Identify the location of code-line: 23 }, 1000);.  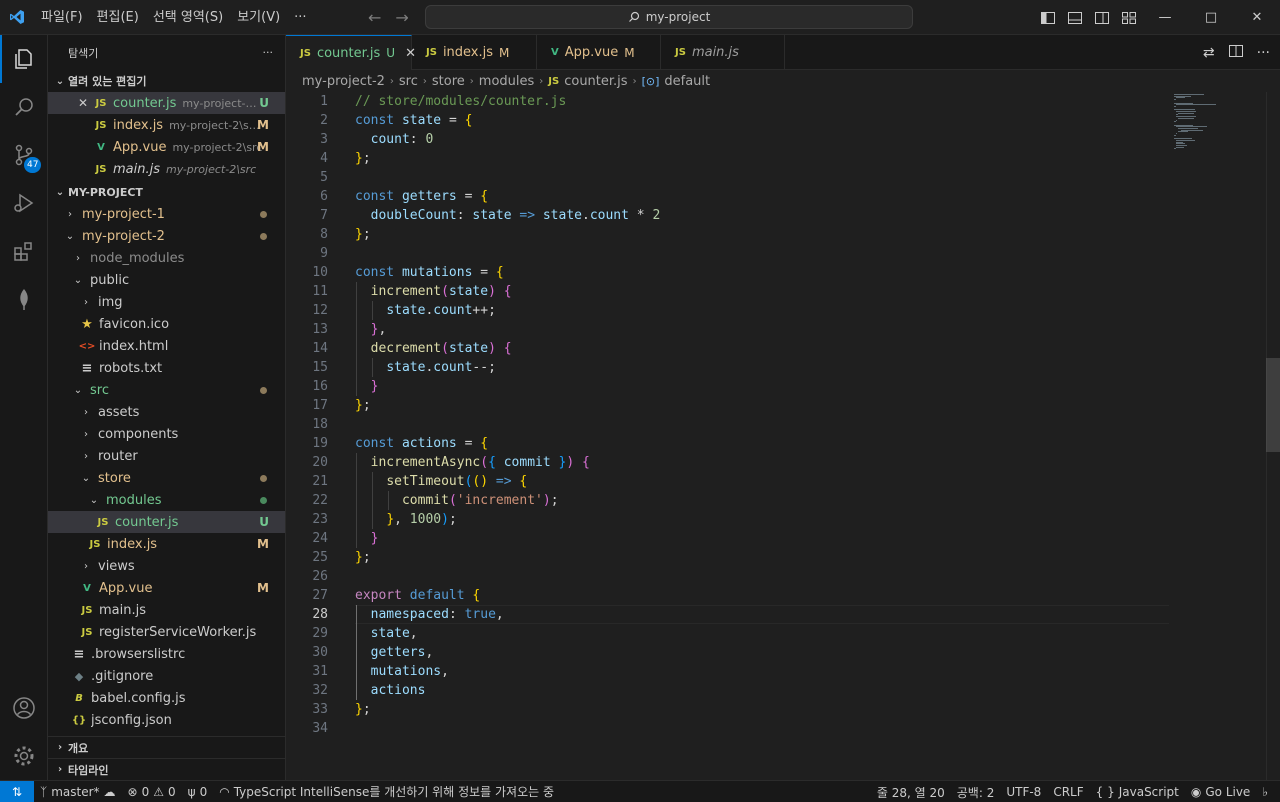
(728, 519).